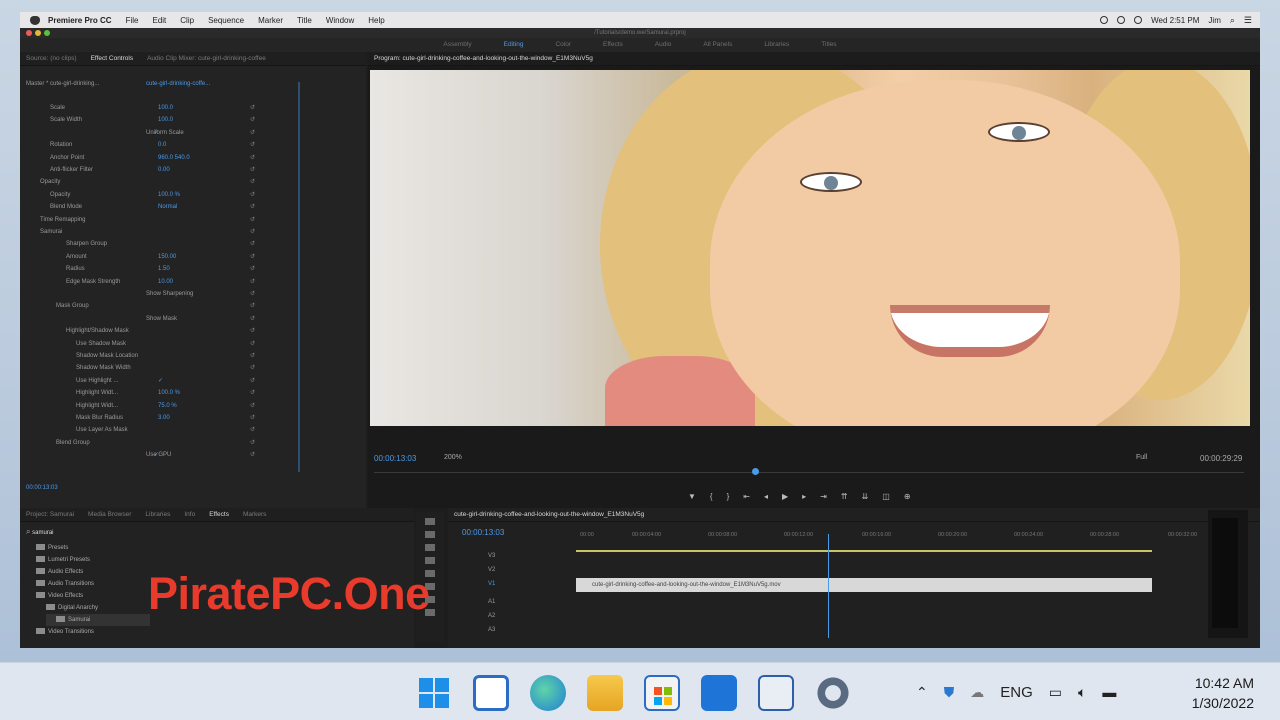 This screenshot has width=1280, height=720. What do you see at coordinates (304, 20) in the screenshot?
I see `menu-title: Title` at bounding box center [304, 20].